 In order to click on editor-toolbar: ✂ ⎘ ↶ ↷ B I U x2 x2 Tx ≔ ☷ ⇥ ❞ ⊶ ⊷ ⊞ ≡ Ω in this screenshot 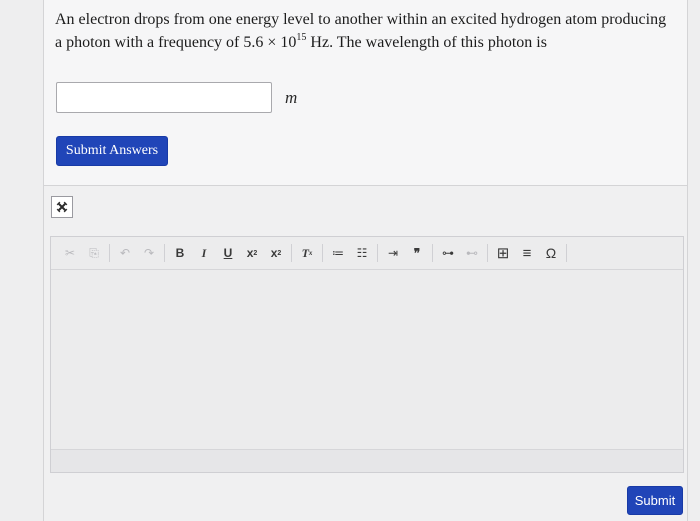, I will do `click(367, 253)`.